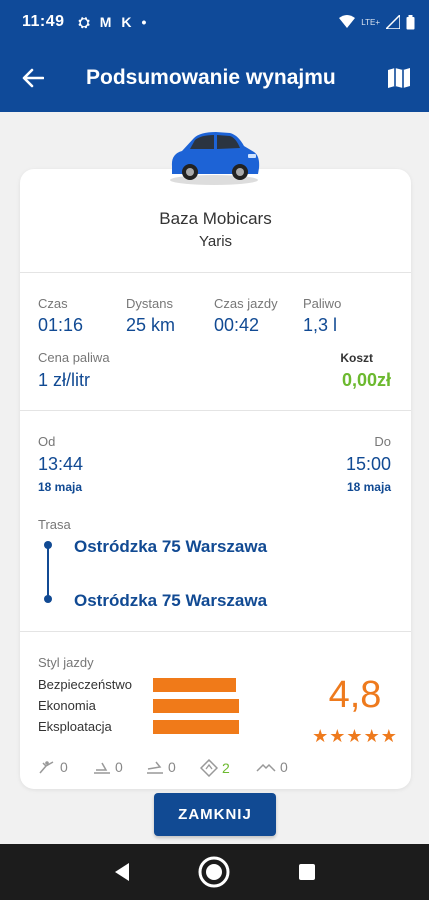  I want to click on route-label: Trasa, so click(54, 524).